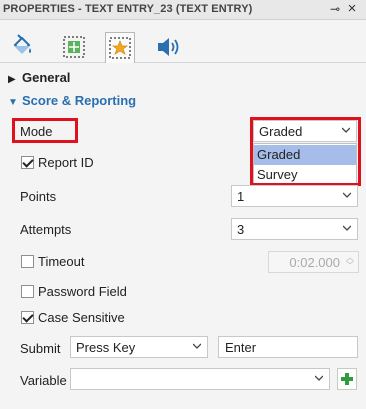 Image resolution: width=366 pixels, height=409 pixels. What do you see at coordinates (46, 77) in the screenshot?
I see `section-general-label: General` at bounding box center [46, 77].